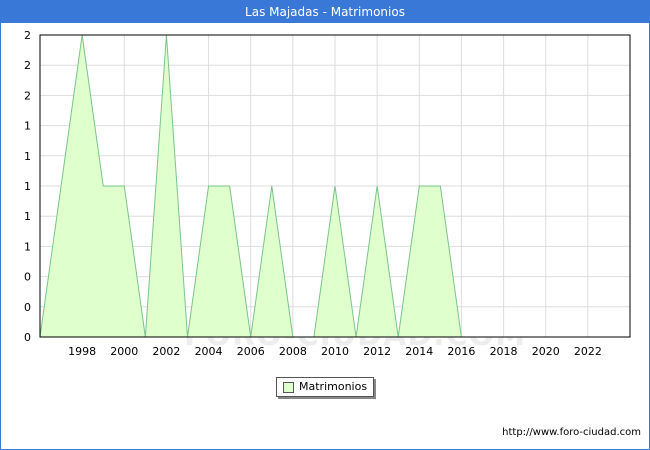  Describe the element at coordinates (333, 386) in the screenshot. I see `legend-label: Matrimonios` at that location.